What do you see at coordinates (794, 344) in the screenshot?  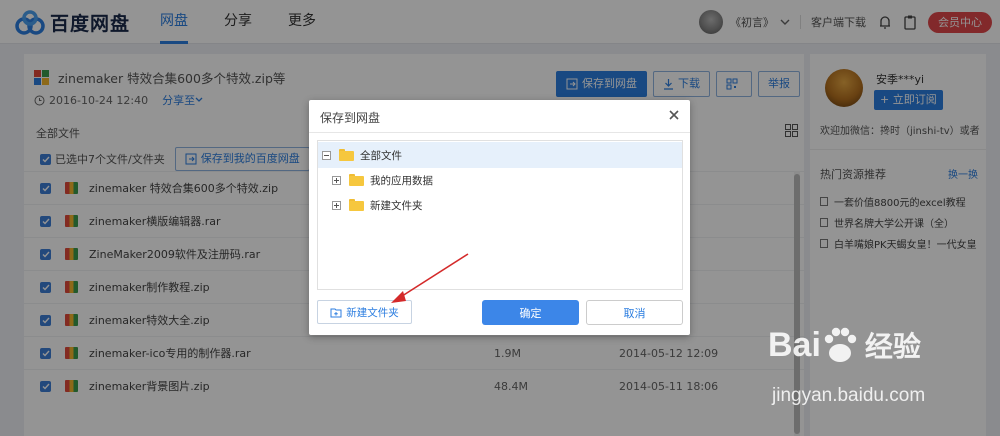 I see `watermark-brand-text: Bai` at bounding box center [794, 344].